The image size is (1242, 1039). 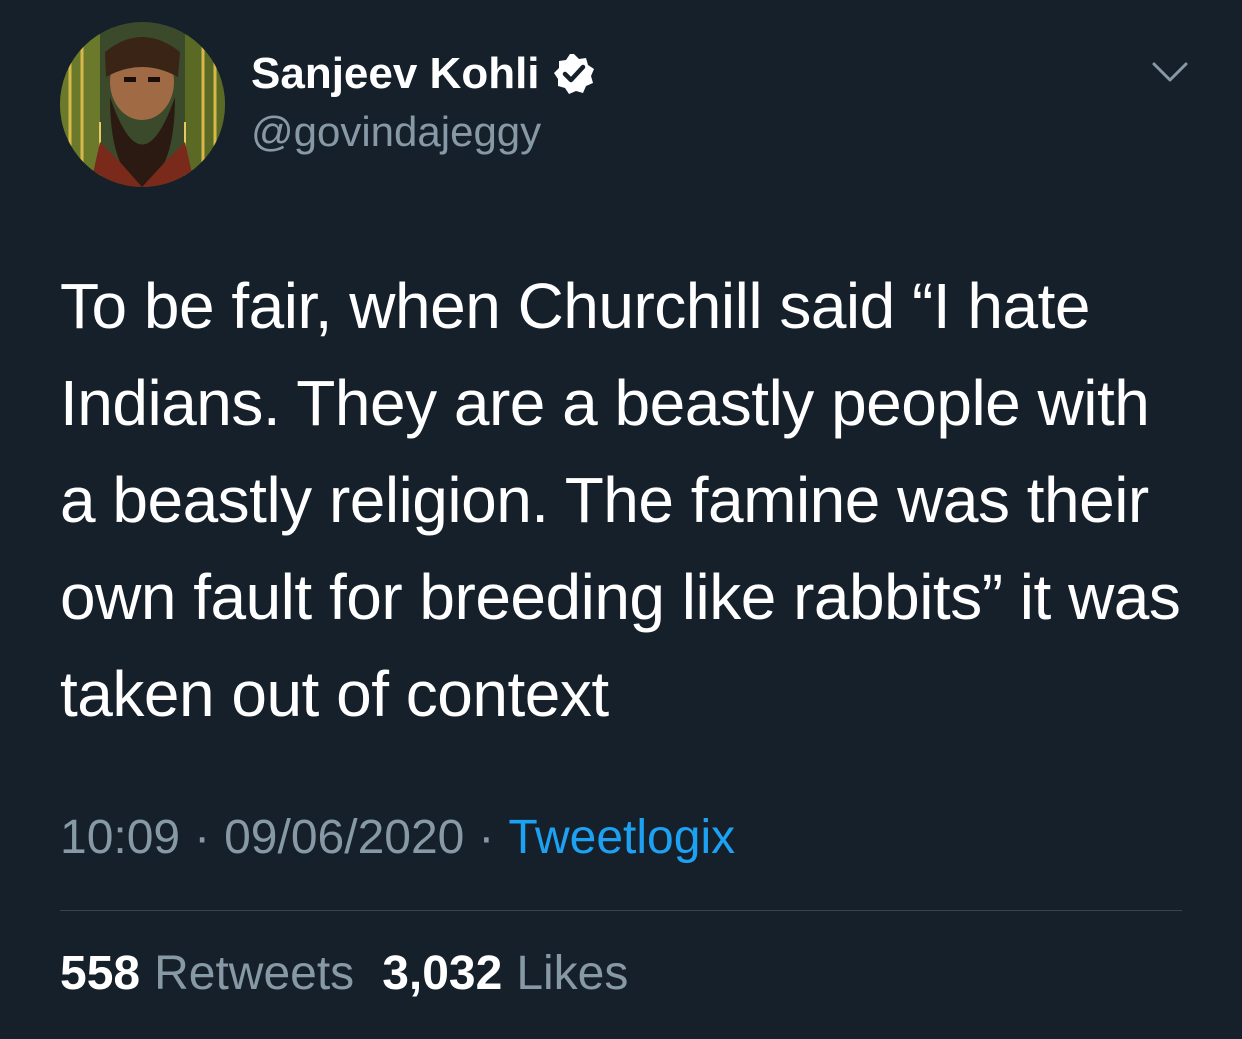 I want to click on tweet-stats: 558 Retweets 3,032 Likes, so click(x=344, y=973).